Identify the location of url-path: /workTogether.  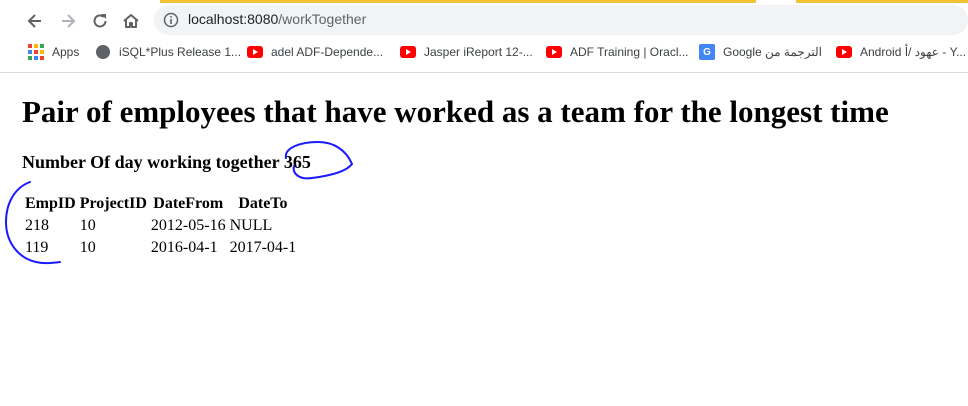
(322, 19).